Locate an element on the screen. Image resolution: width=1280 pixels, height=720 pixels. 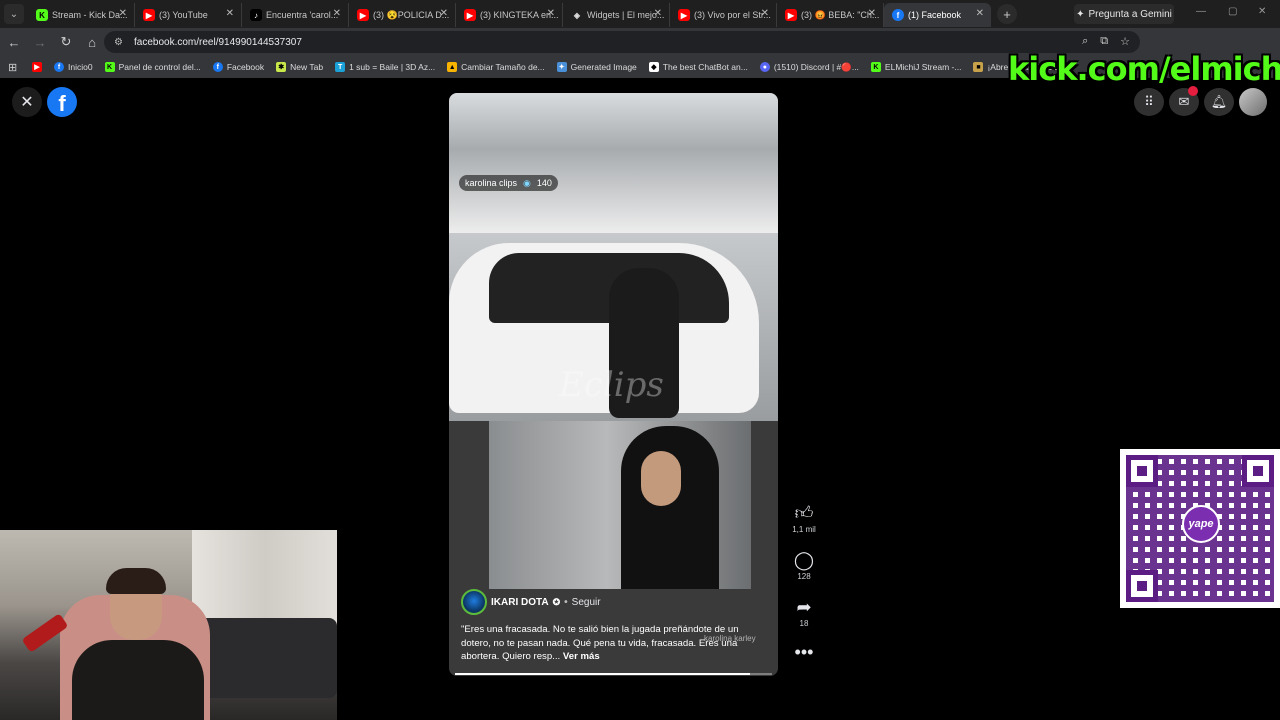
messenger-icon: ✉ is located at coordinates (1184, 101).